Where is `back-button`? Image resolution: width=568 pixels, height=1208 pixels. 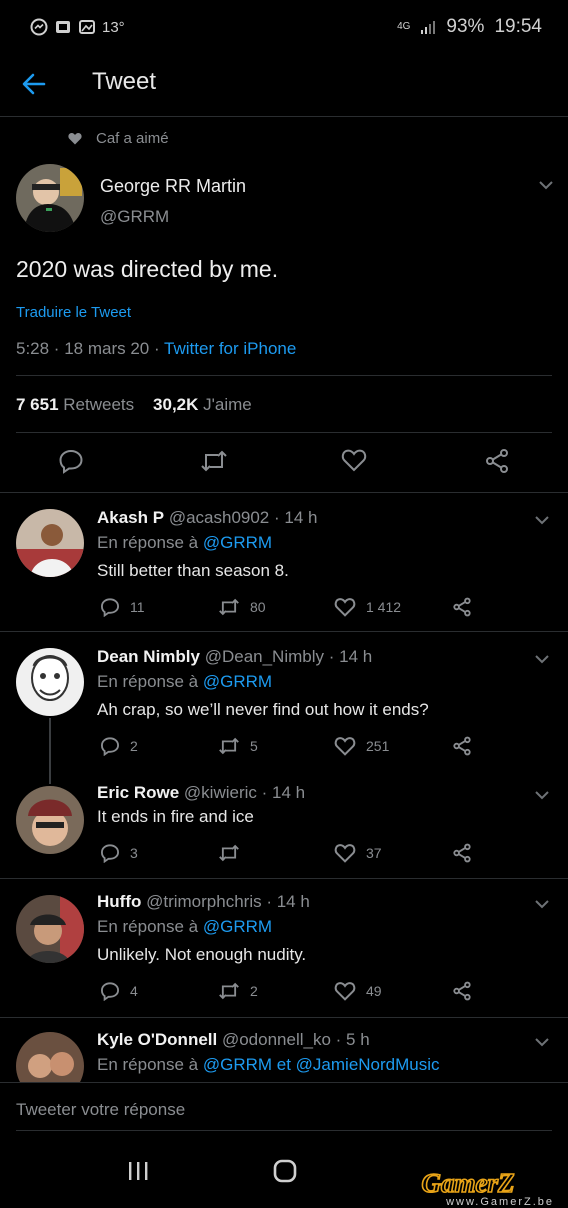
back-button is located at coordinates (36, 84).